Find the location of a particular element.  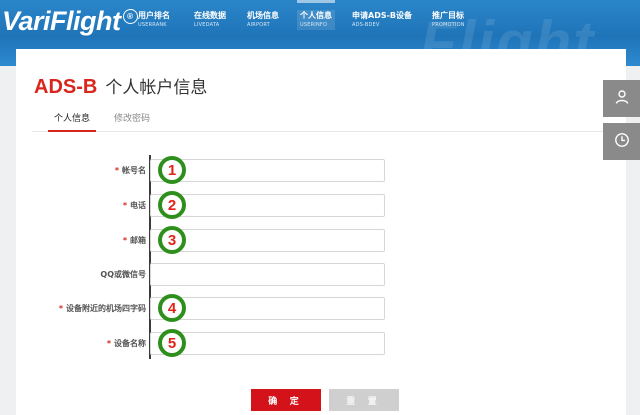

device-name-label-text: 设备名称 is located at coordinates (130, 343).